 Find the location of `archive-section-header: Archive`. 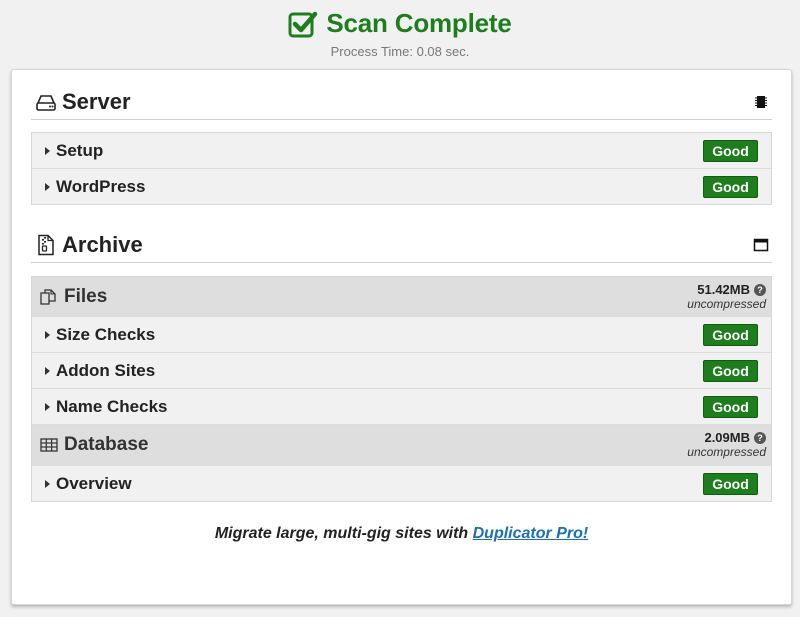

archive-section-header: Archive is located at coordinates (401, 245).